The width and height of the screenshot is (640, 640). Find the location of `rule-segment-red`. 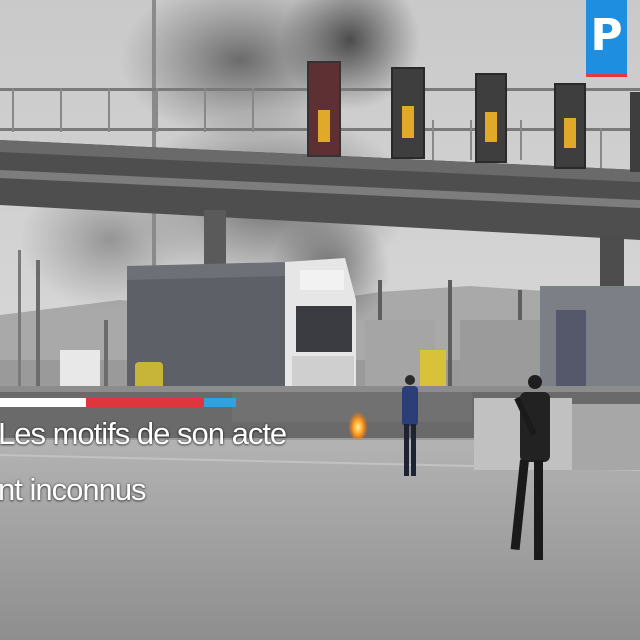

rule-segment-red is located at coordinates (145, 402).